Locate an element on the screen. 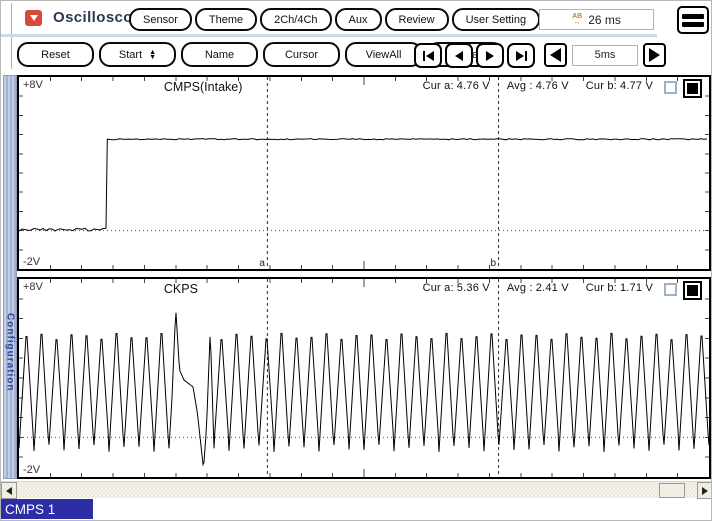 The width and height of the screenshot is (712, 521). horizontal-scrollbar is located at coordinates (356, 490).